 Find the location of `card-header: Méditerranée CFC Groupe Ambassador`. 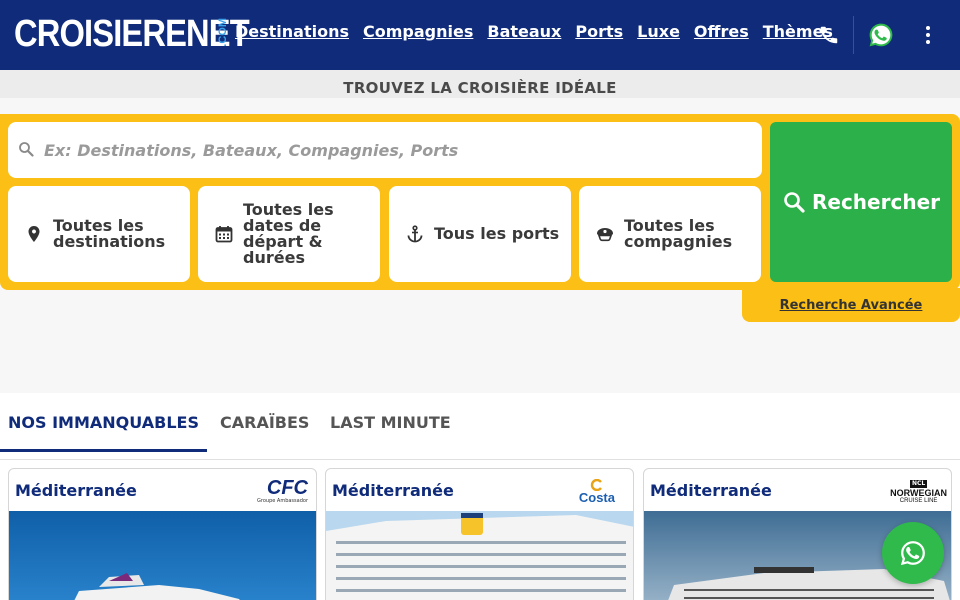

card-header: Méditerranée CFC Groupe Ambassador is located at coordinates (162, 490).